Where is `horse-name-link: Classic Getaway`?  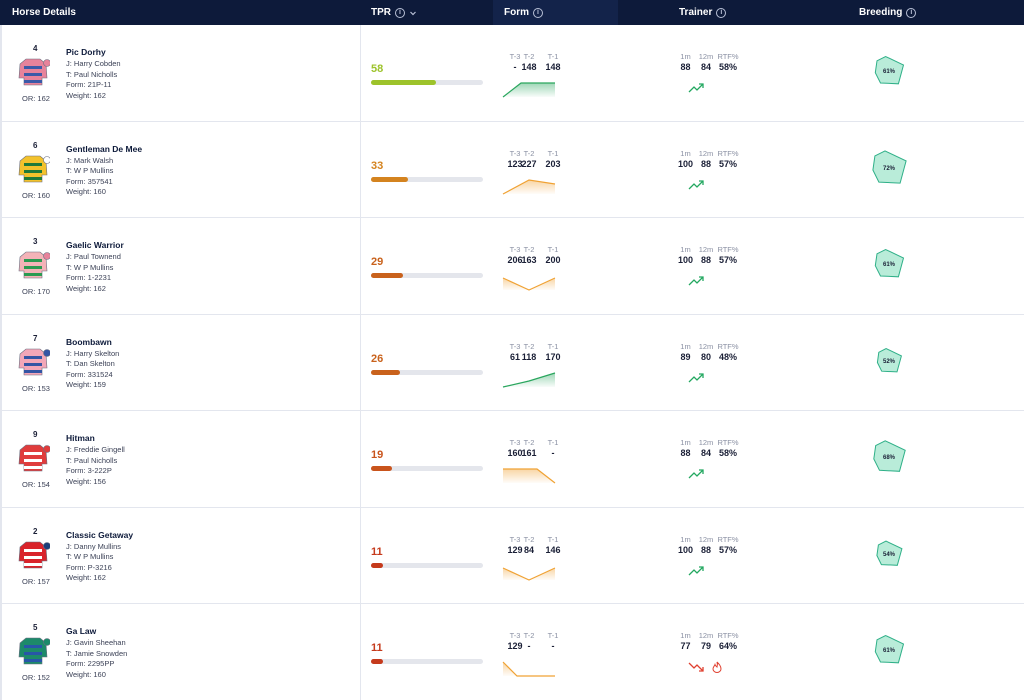
horse-name-link: Classic Getaway is located at coordinates (99, 535).